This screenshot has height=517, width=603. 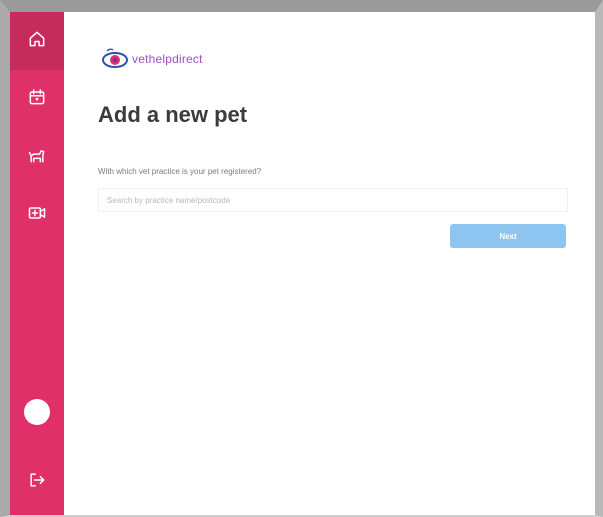 I want to click on brand-logo: vethelpdirect, so click(x=151, y=59).